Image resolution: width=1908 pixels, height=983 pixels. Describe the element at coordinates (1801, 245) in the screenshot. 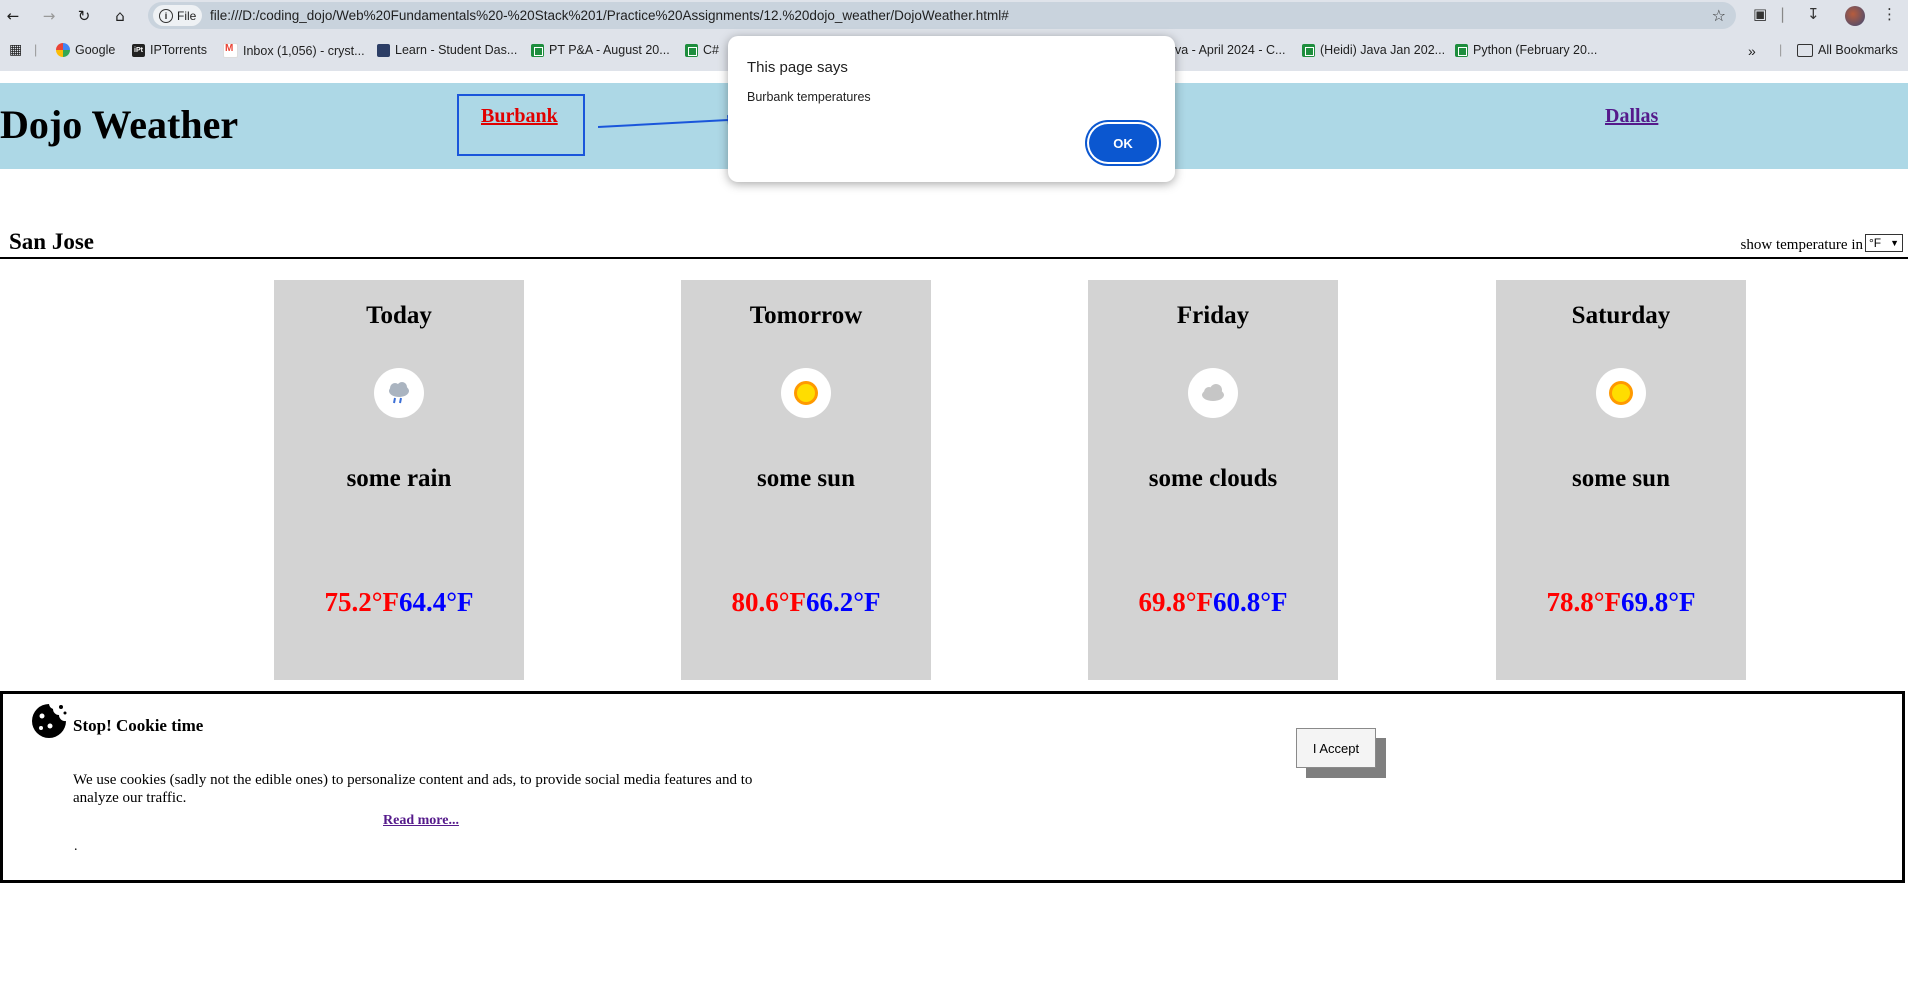

I see `temperature-label: show temperature in` at that location.